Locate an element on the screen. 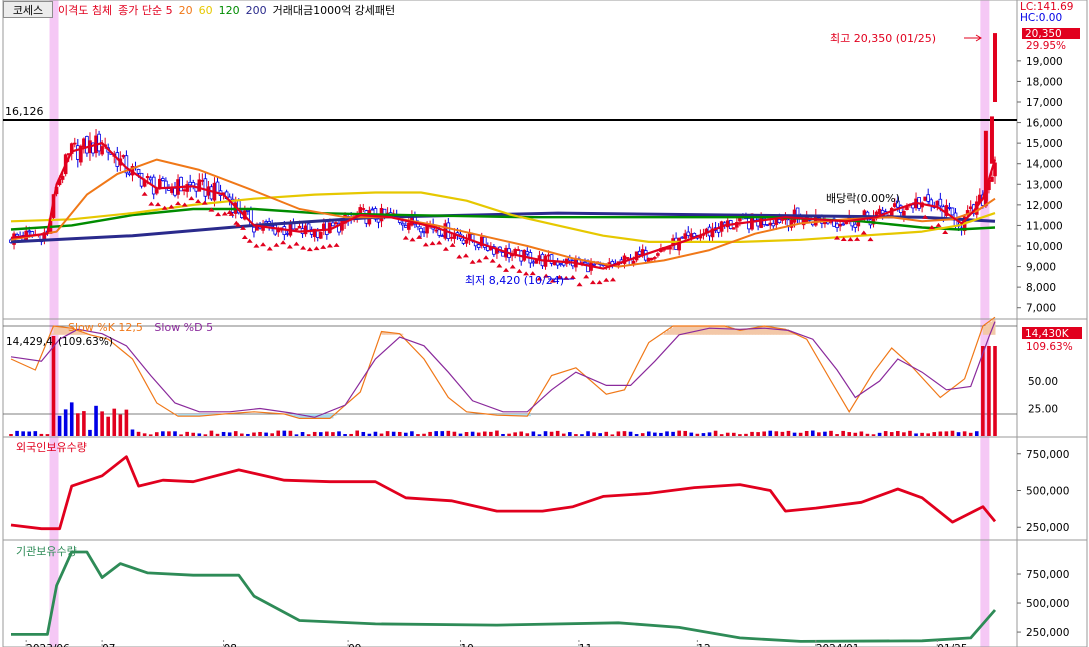 This screenshot has width=1089, height=647. price-axis-label: 13,000 is located at coordinates (1044, 185).